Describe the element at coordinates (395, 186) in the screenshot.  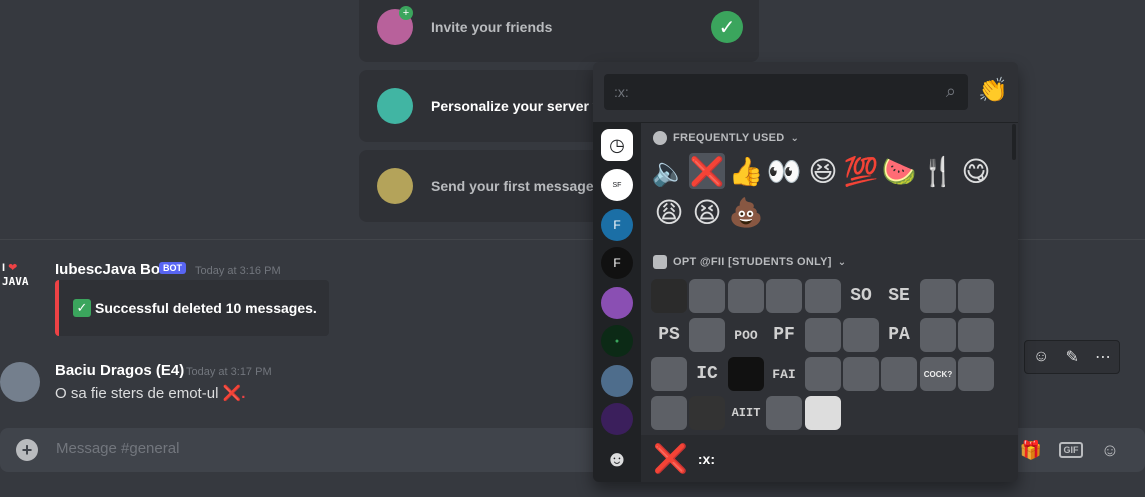
I see `first-message-icon` at that location.